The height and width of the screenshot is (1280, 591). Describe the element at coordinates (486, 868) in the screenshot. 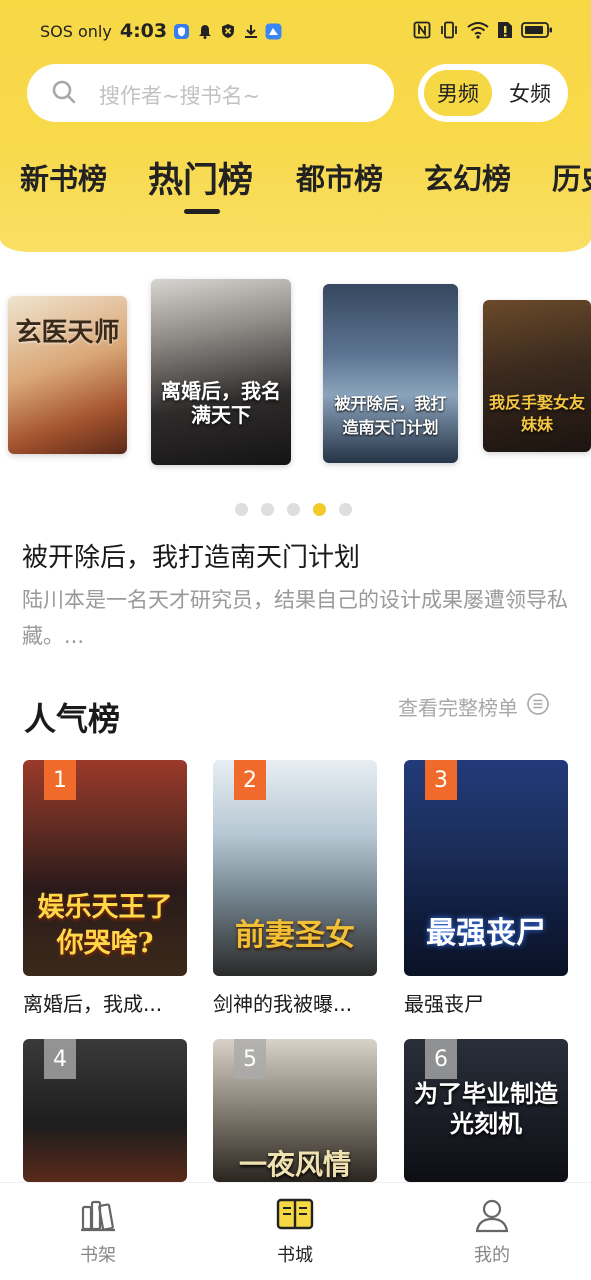

I see `book-cover: 3 最强丧尸` at that location.